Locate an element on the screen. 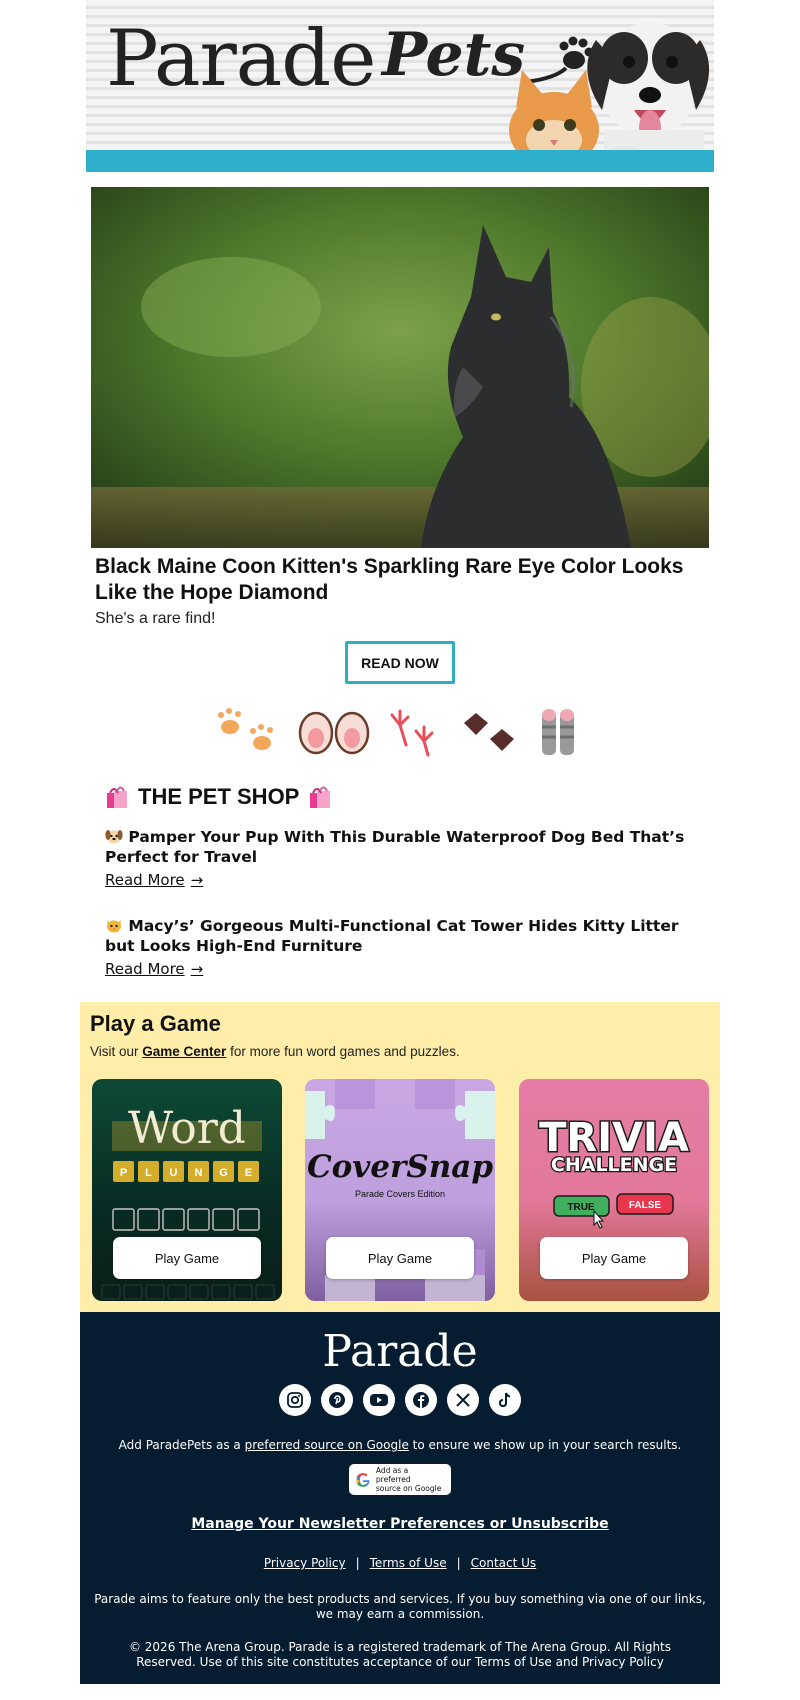 This screenshot has width=800, height=1700. games-intro-prefix: Visit our is located at coordinates (116, 1051).